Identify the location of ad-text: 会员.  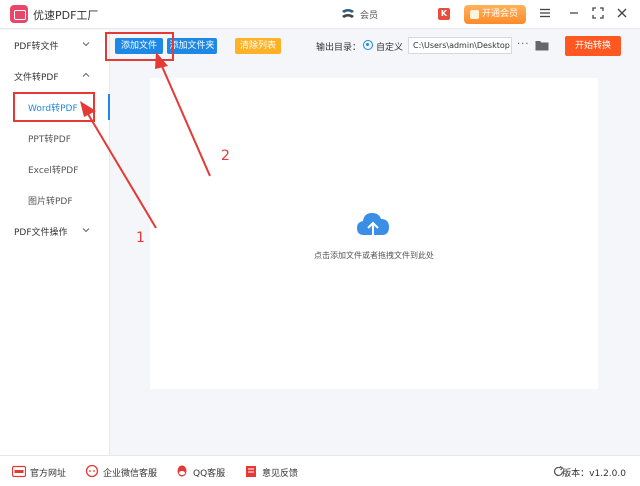
(369, 16).